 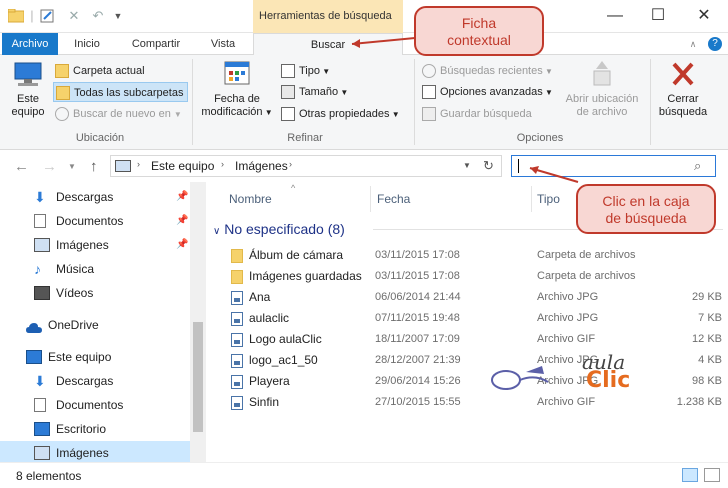 What do you see at coordinates (613, 166) in the screenshot?
I see `search-input: ⌕` at bounding box center [613, 166].